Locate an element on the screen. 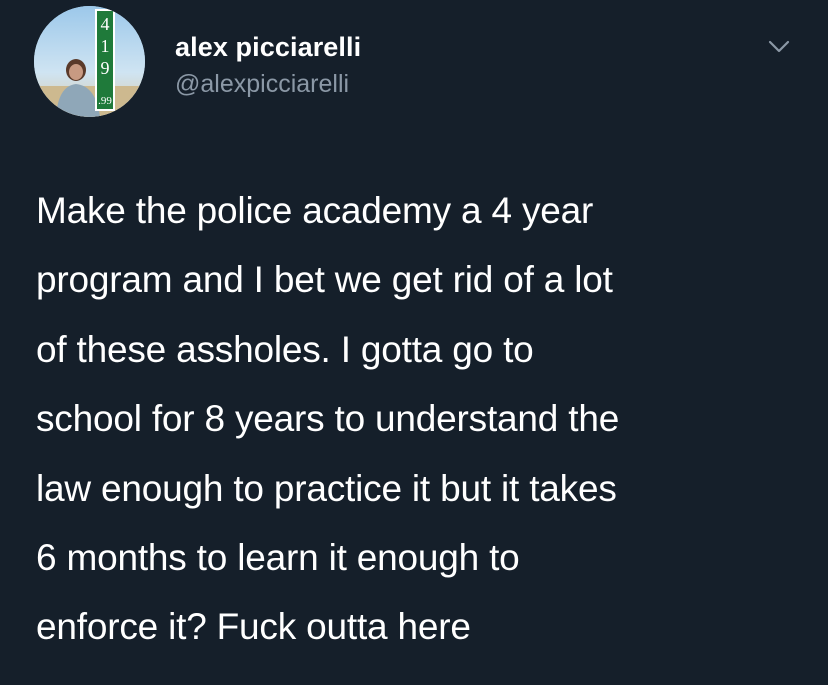 Image resolution: width=828 pixels, height=685 pixels. tweet-menu-button is located at coordinates (779, 46).